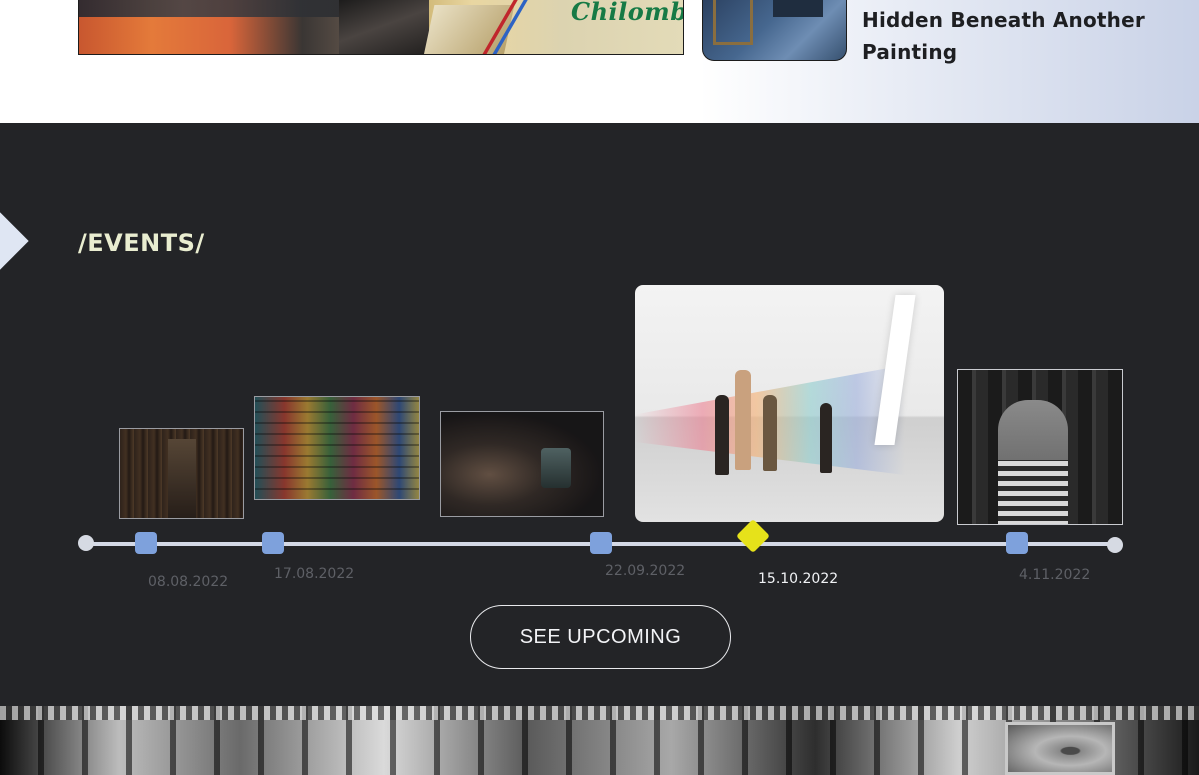 The width and height of the screenshot is (1199, 775). I want to click on event-date: 17.08.2022, so click(314, 574).